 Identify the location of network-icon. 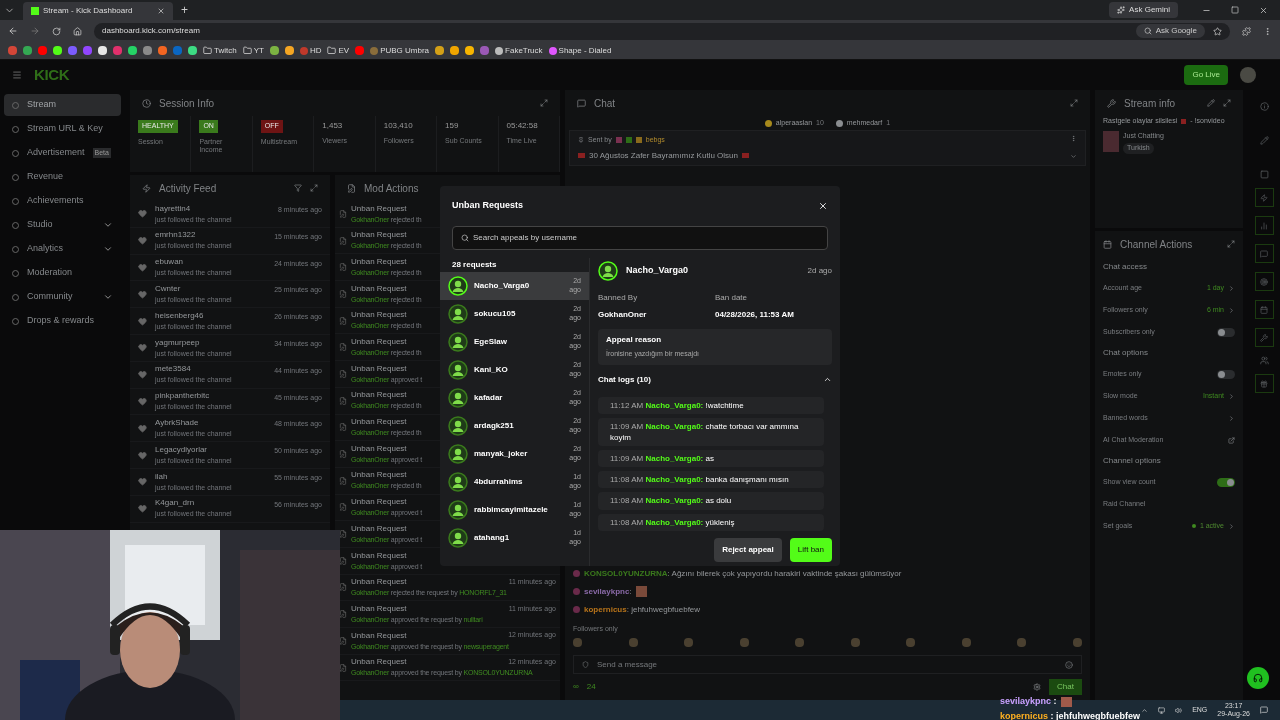
(1162, 710).